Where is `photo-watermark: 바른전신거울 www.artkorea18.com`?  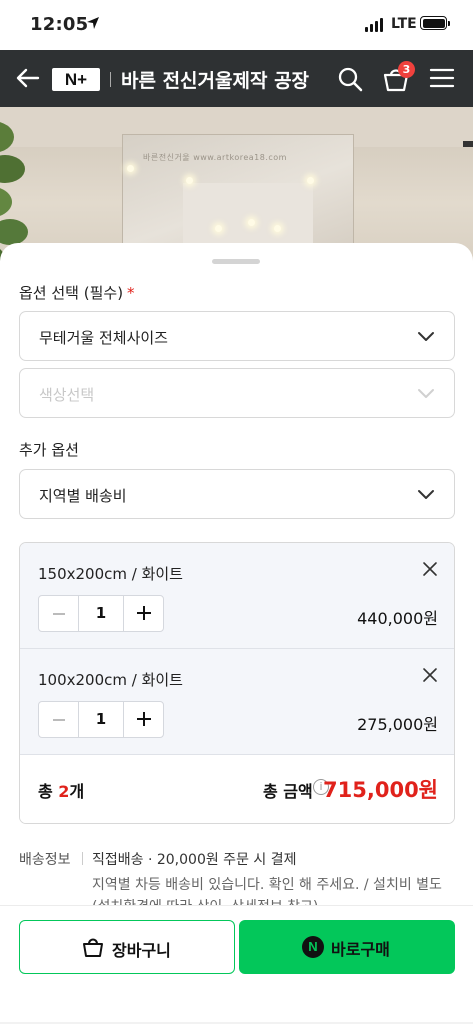
photo-watermark: 바른전신거울 www.artkorea18.com is located at coordinates (215, 157).